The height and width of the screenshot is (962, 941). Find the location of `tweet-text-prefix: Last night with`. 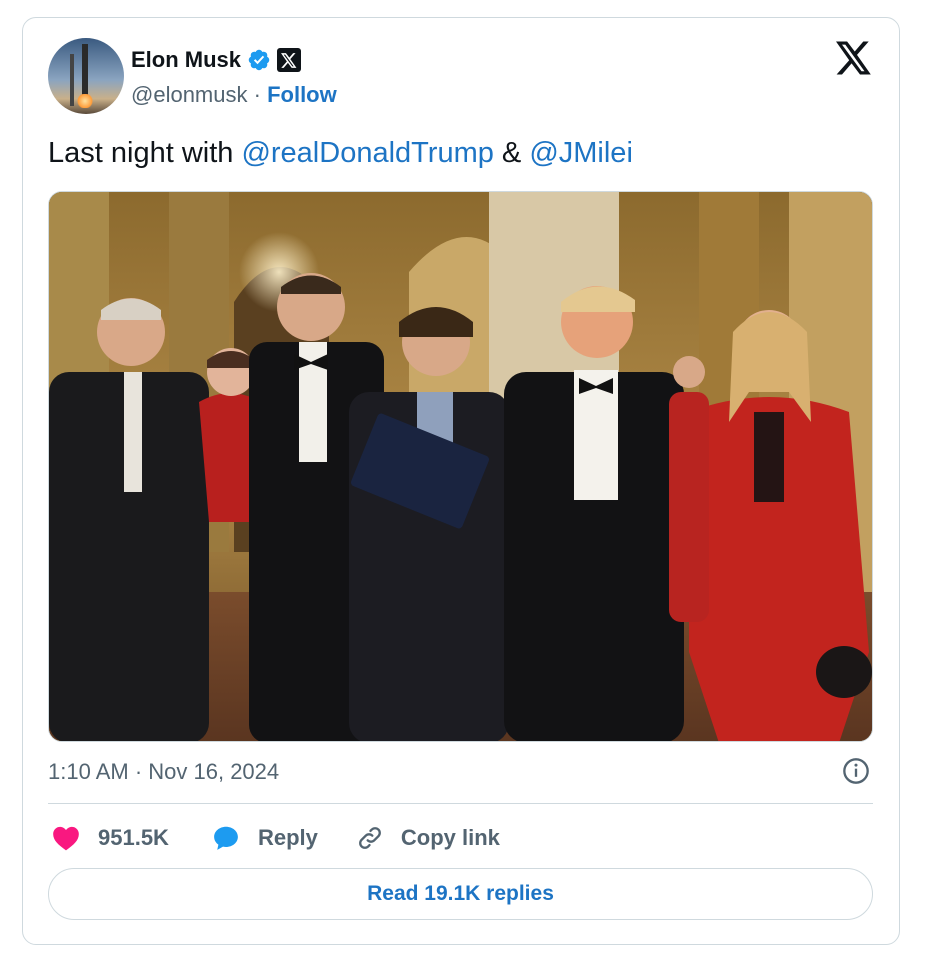

tweet-text-prefix: Last night with is located at coordinates (145, 153).